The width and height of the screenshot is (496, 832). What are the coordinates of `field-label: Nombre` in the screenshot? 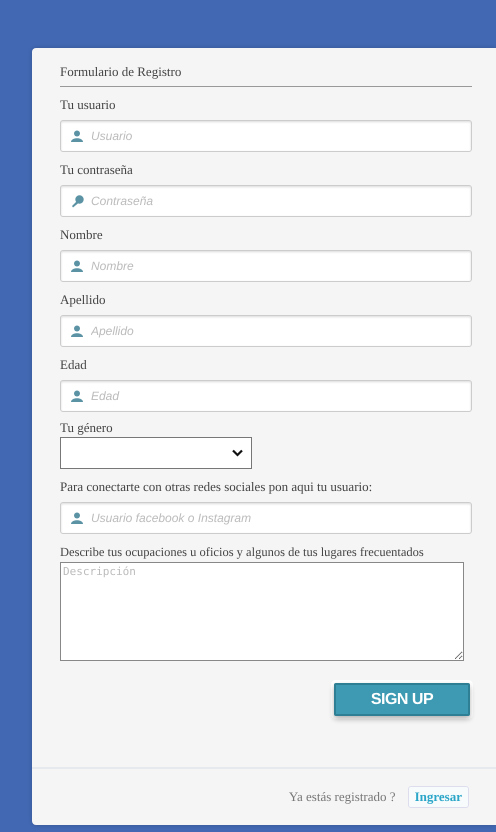 It's located at (82, 235).